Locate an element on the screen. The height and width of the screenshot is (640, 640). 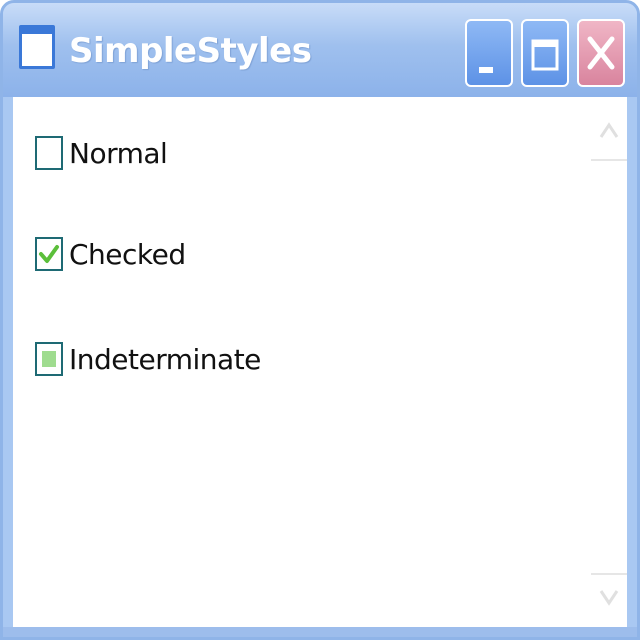
scroll-down-button is located at coordinates (609, 602).